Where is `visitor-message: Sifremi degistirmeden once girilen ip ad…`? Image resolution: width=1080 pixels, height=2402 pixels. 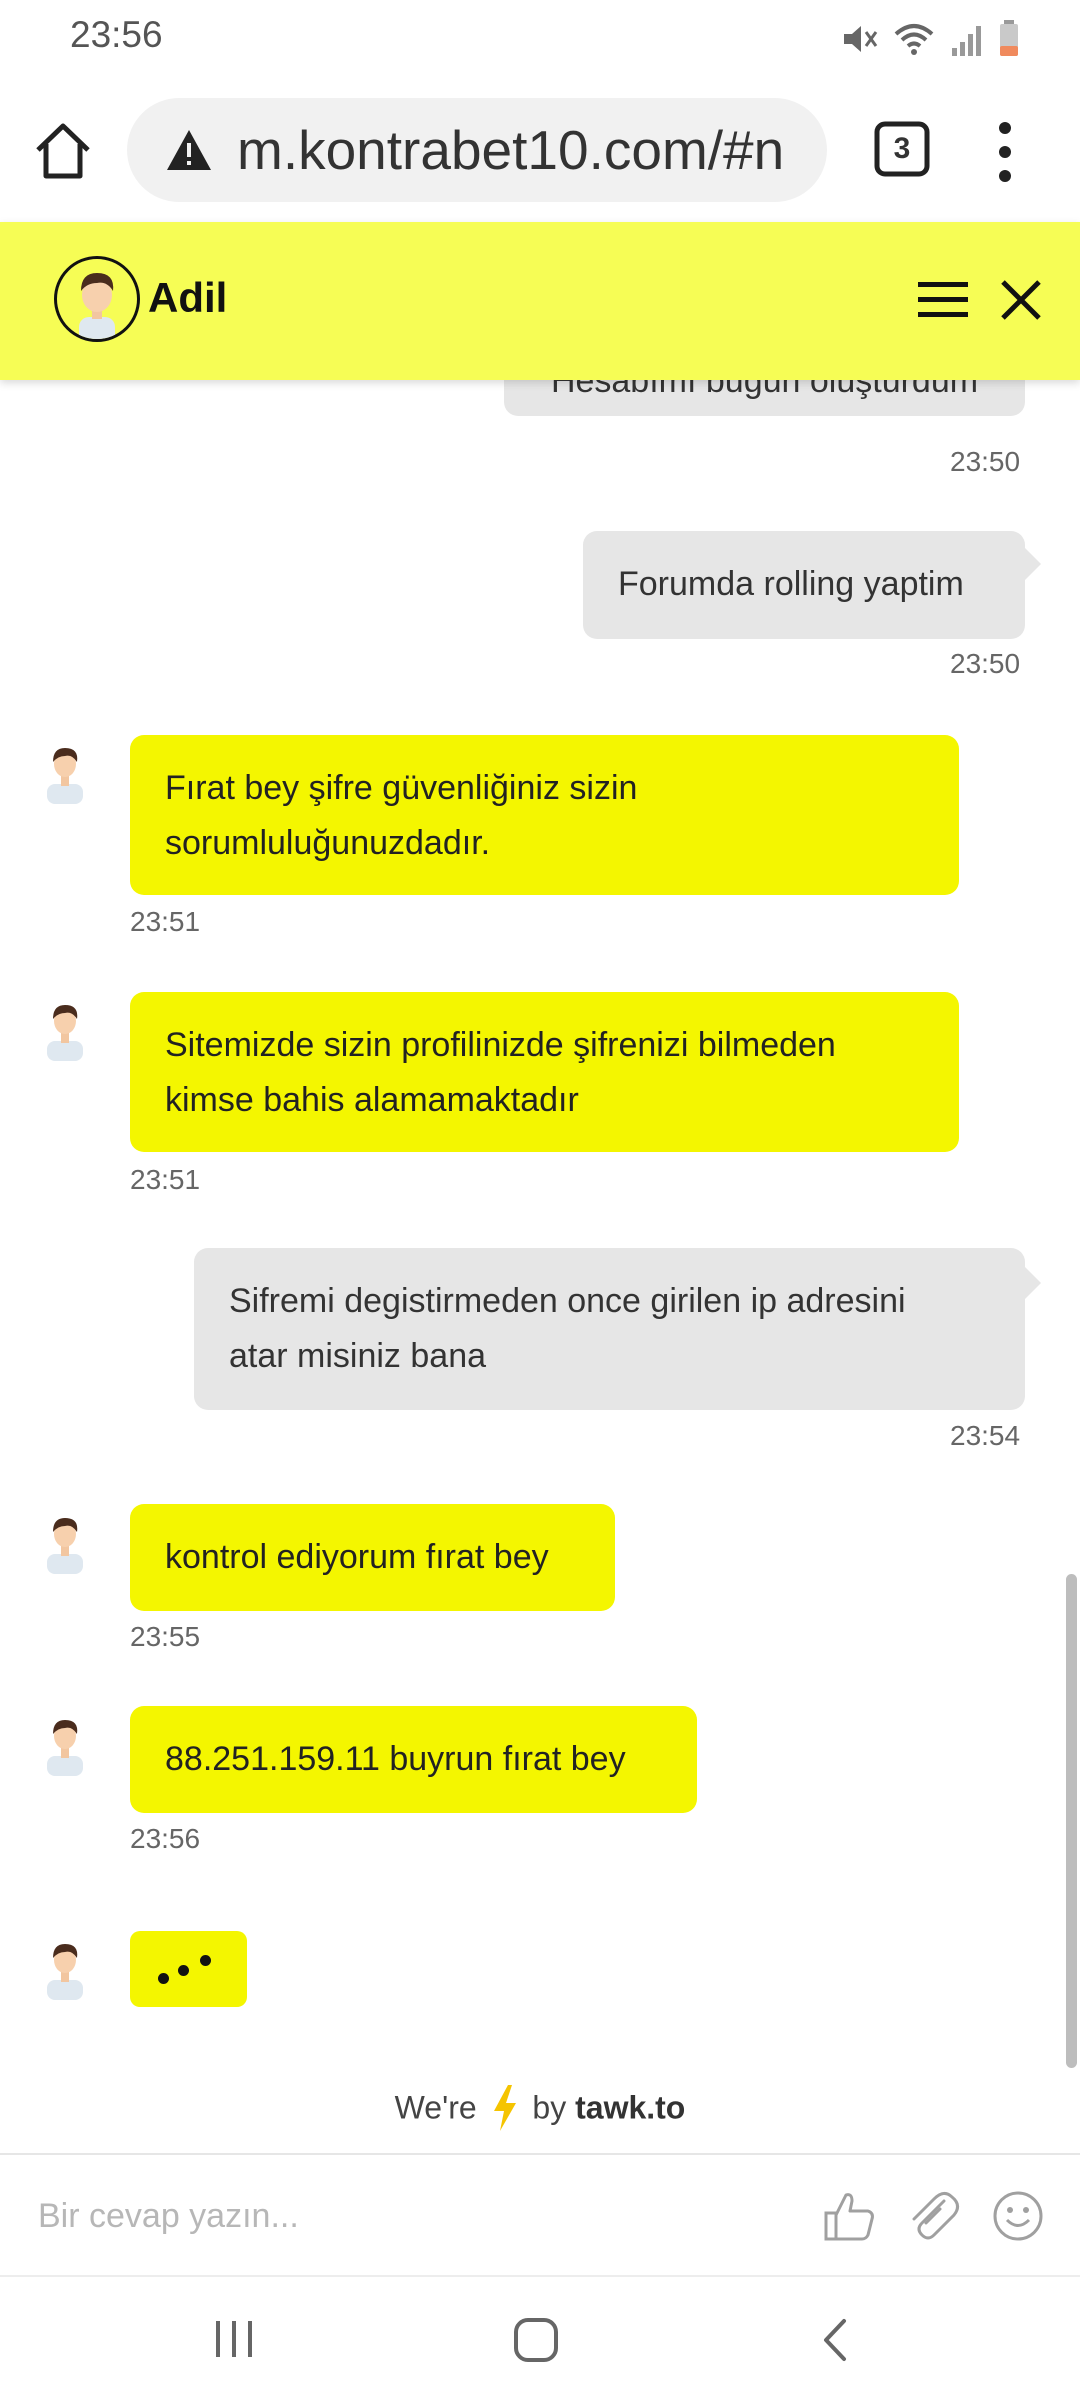 visitor-message: Sifremi degistirmeden once girilen ip ad… is located at coordinates (609, 1329).